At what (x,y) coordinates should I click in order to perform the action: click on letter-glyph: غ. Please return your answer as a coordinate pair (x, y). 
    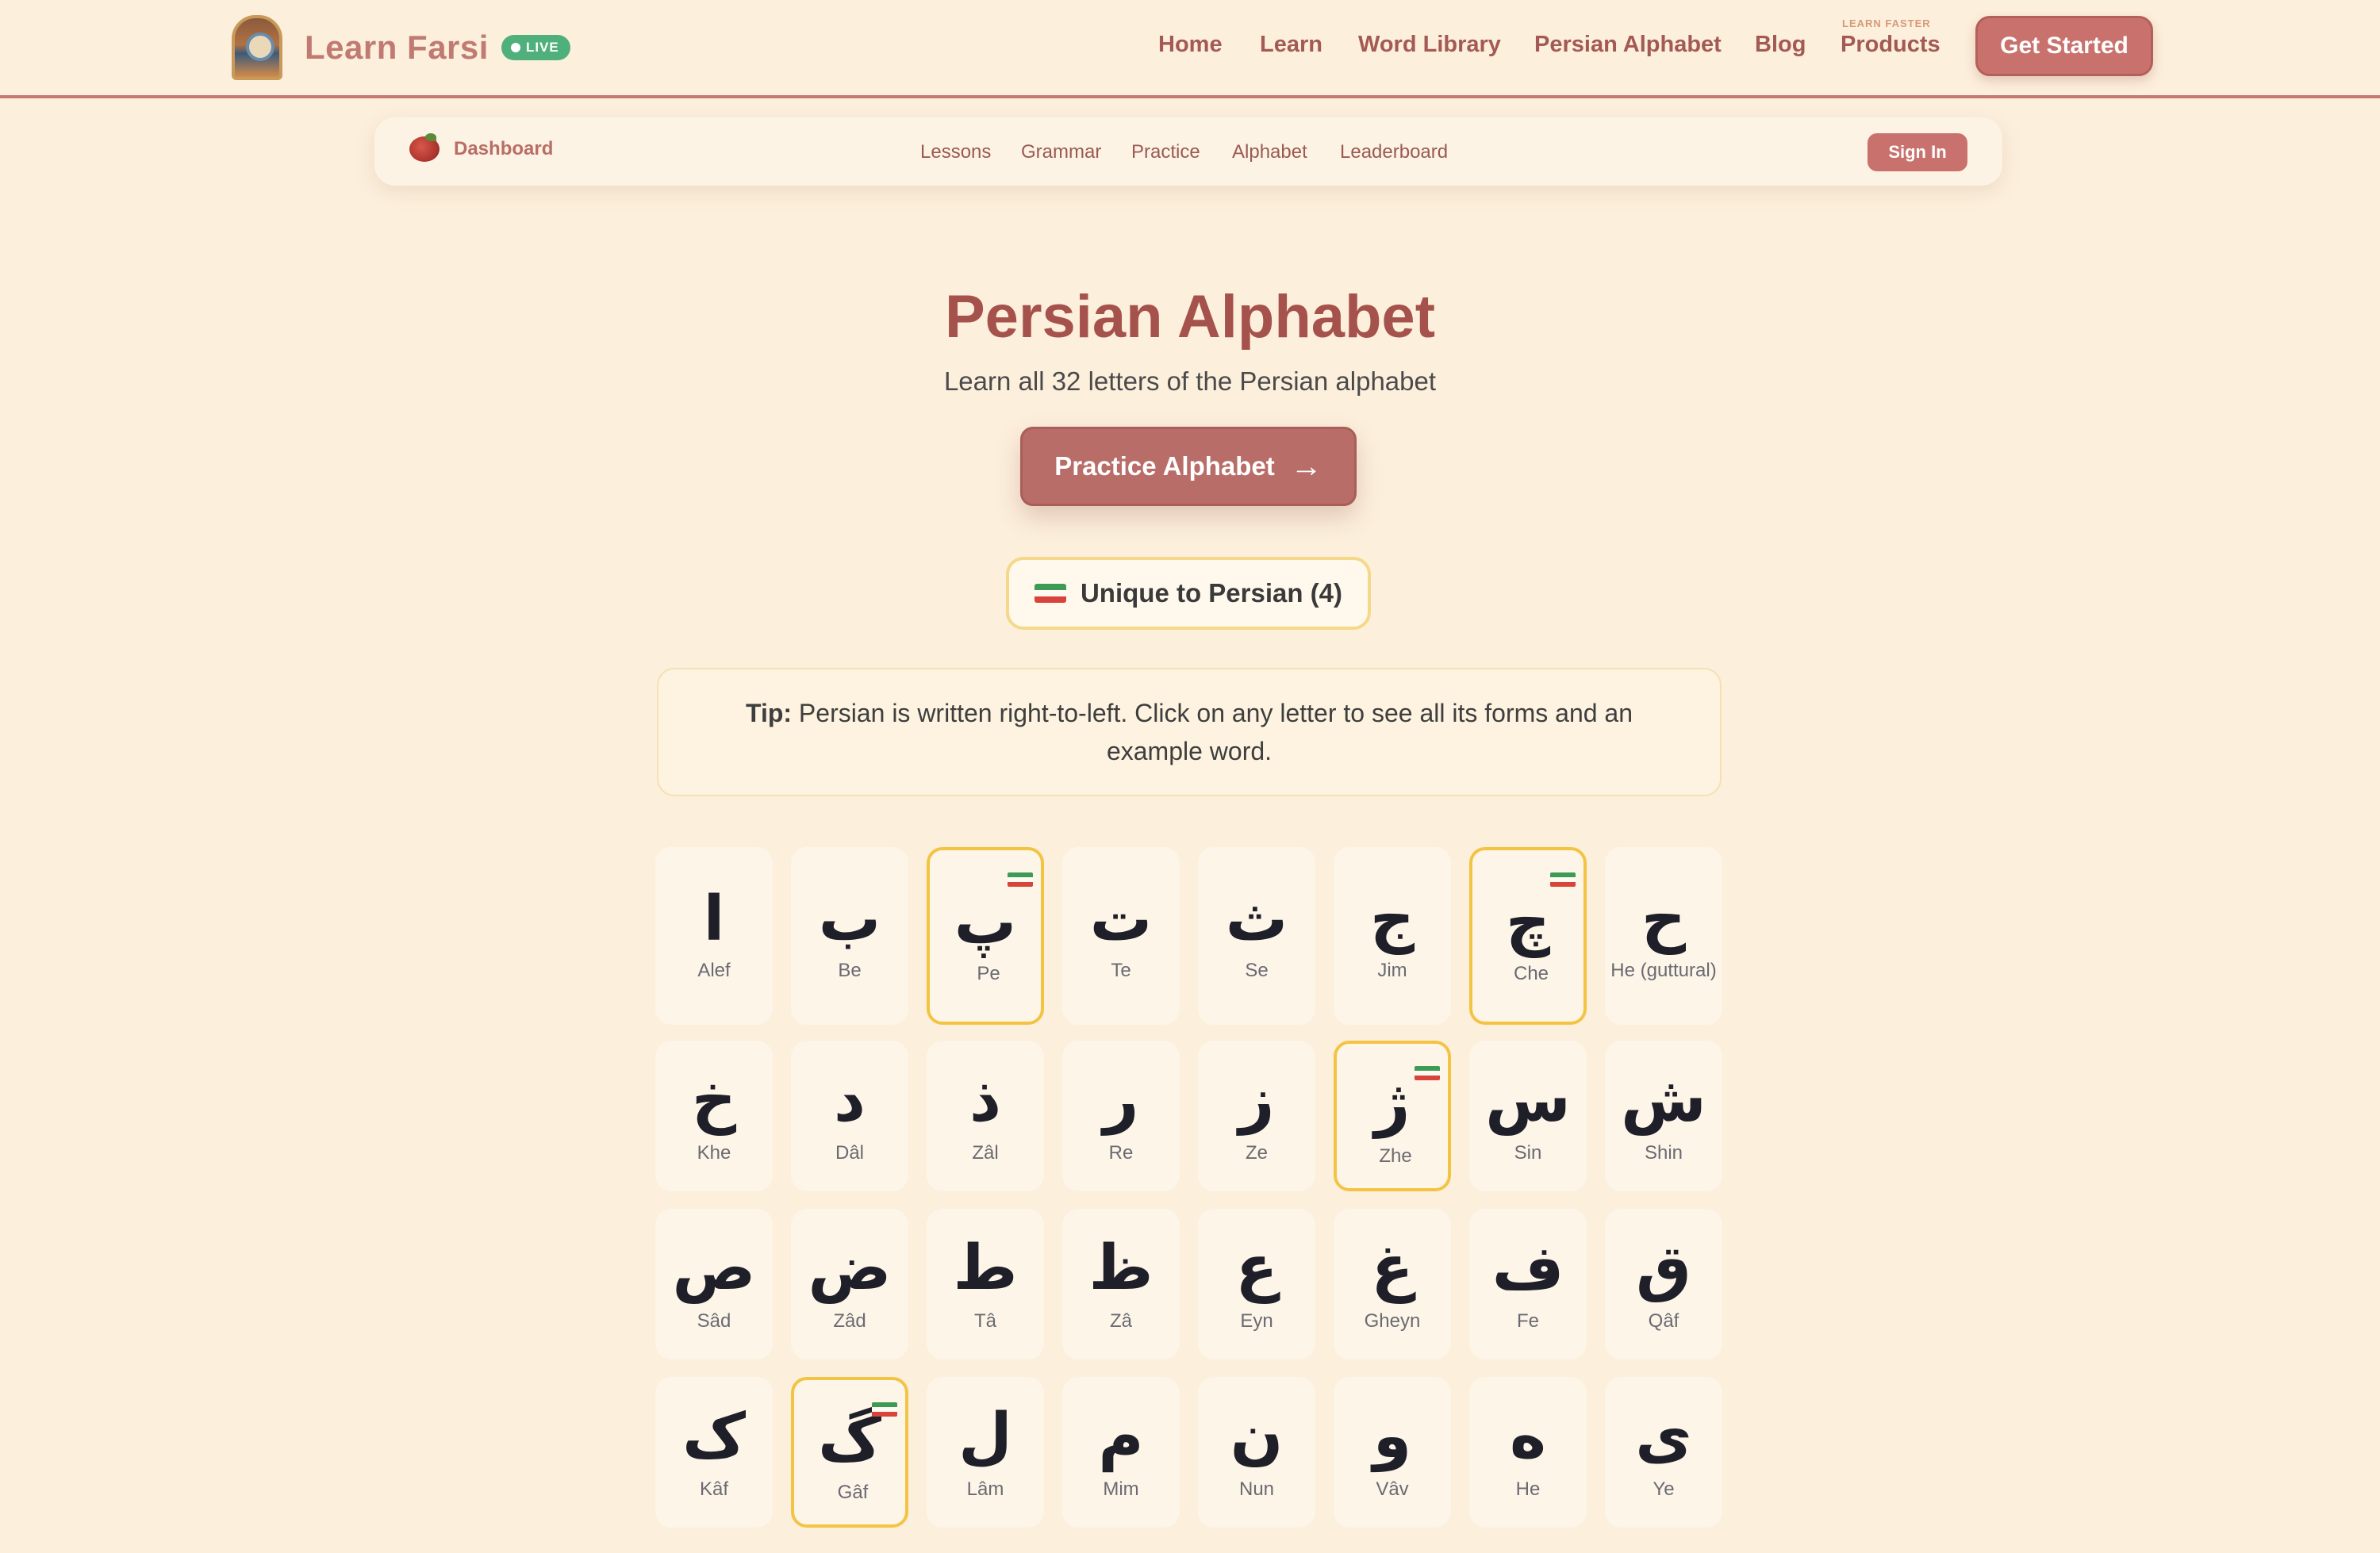
    Looking at the image, I should click on (1392, 1268).